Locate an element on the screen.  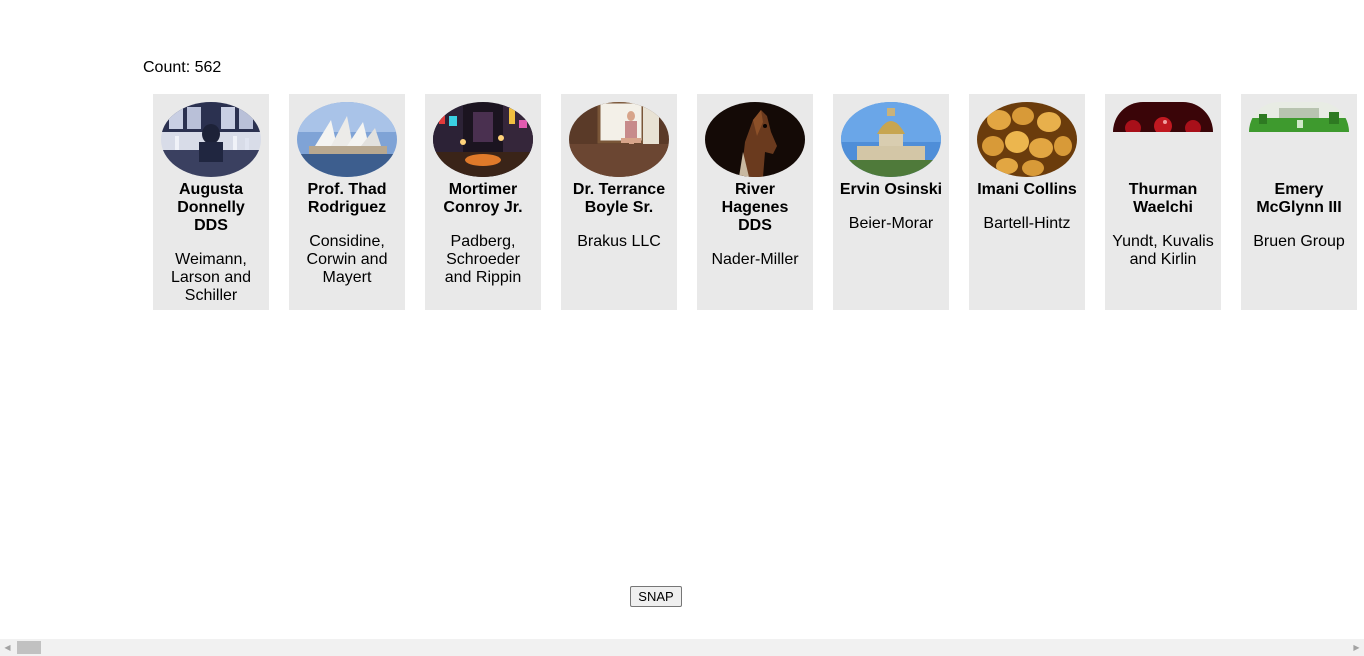
person-card: Imani Collins Bartell-Hintz is located at coordinates (1027, 202).